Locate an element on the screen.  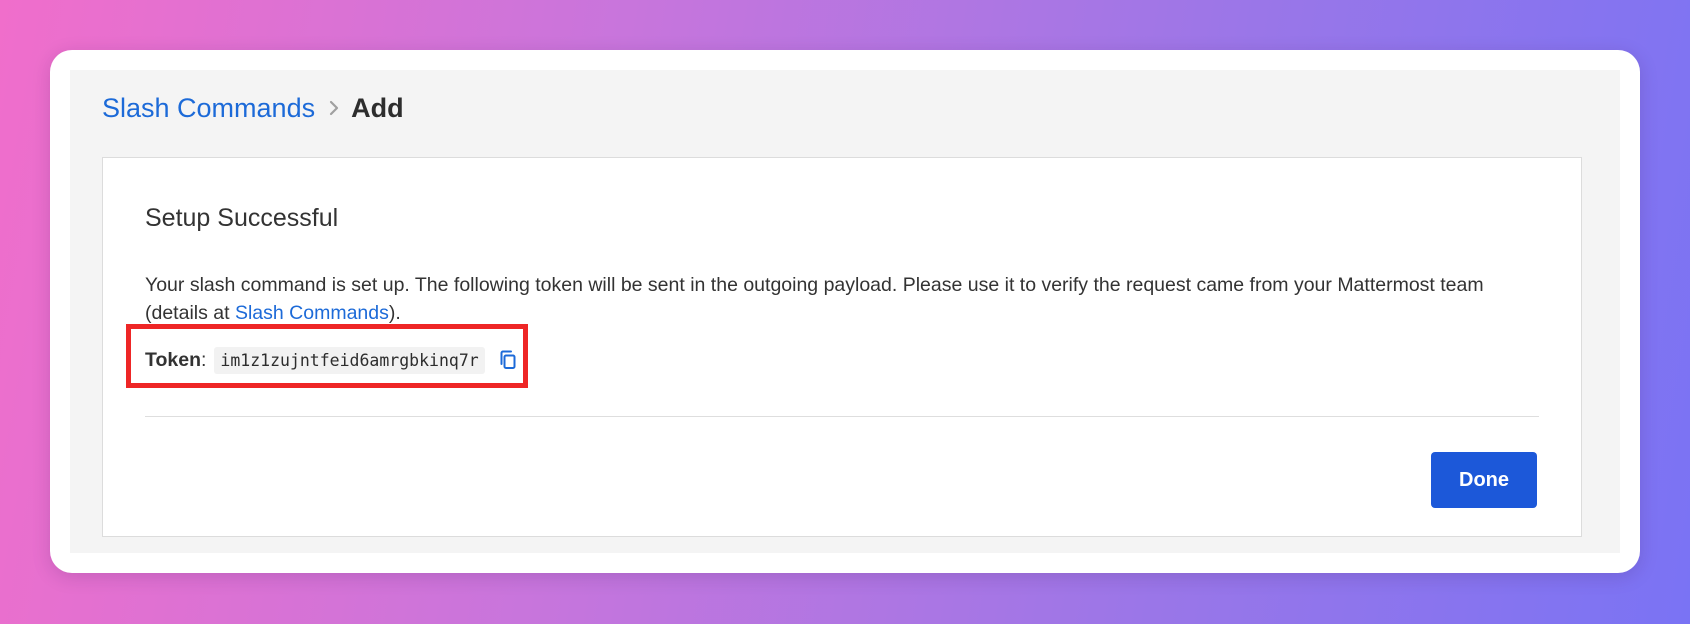
breadcrumb: Slash Commands Add is located at coordinates (253, 108).